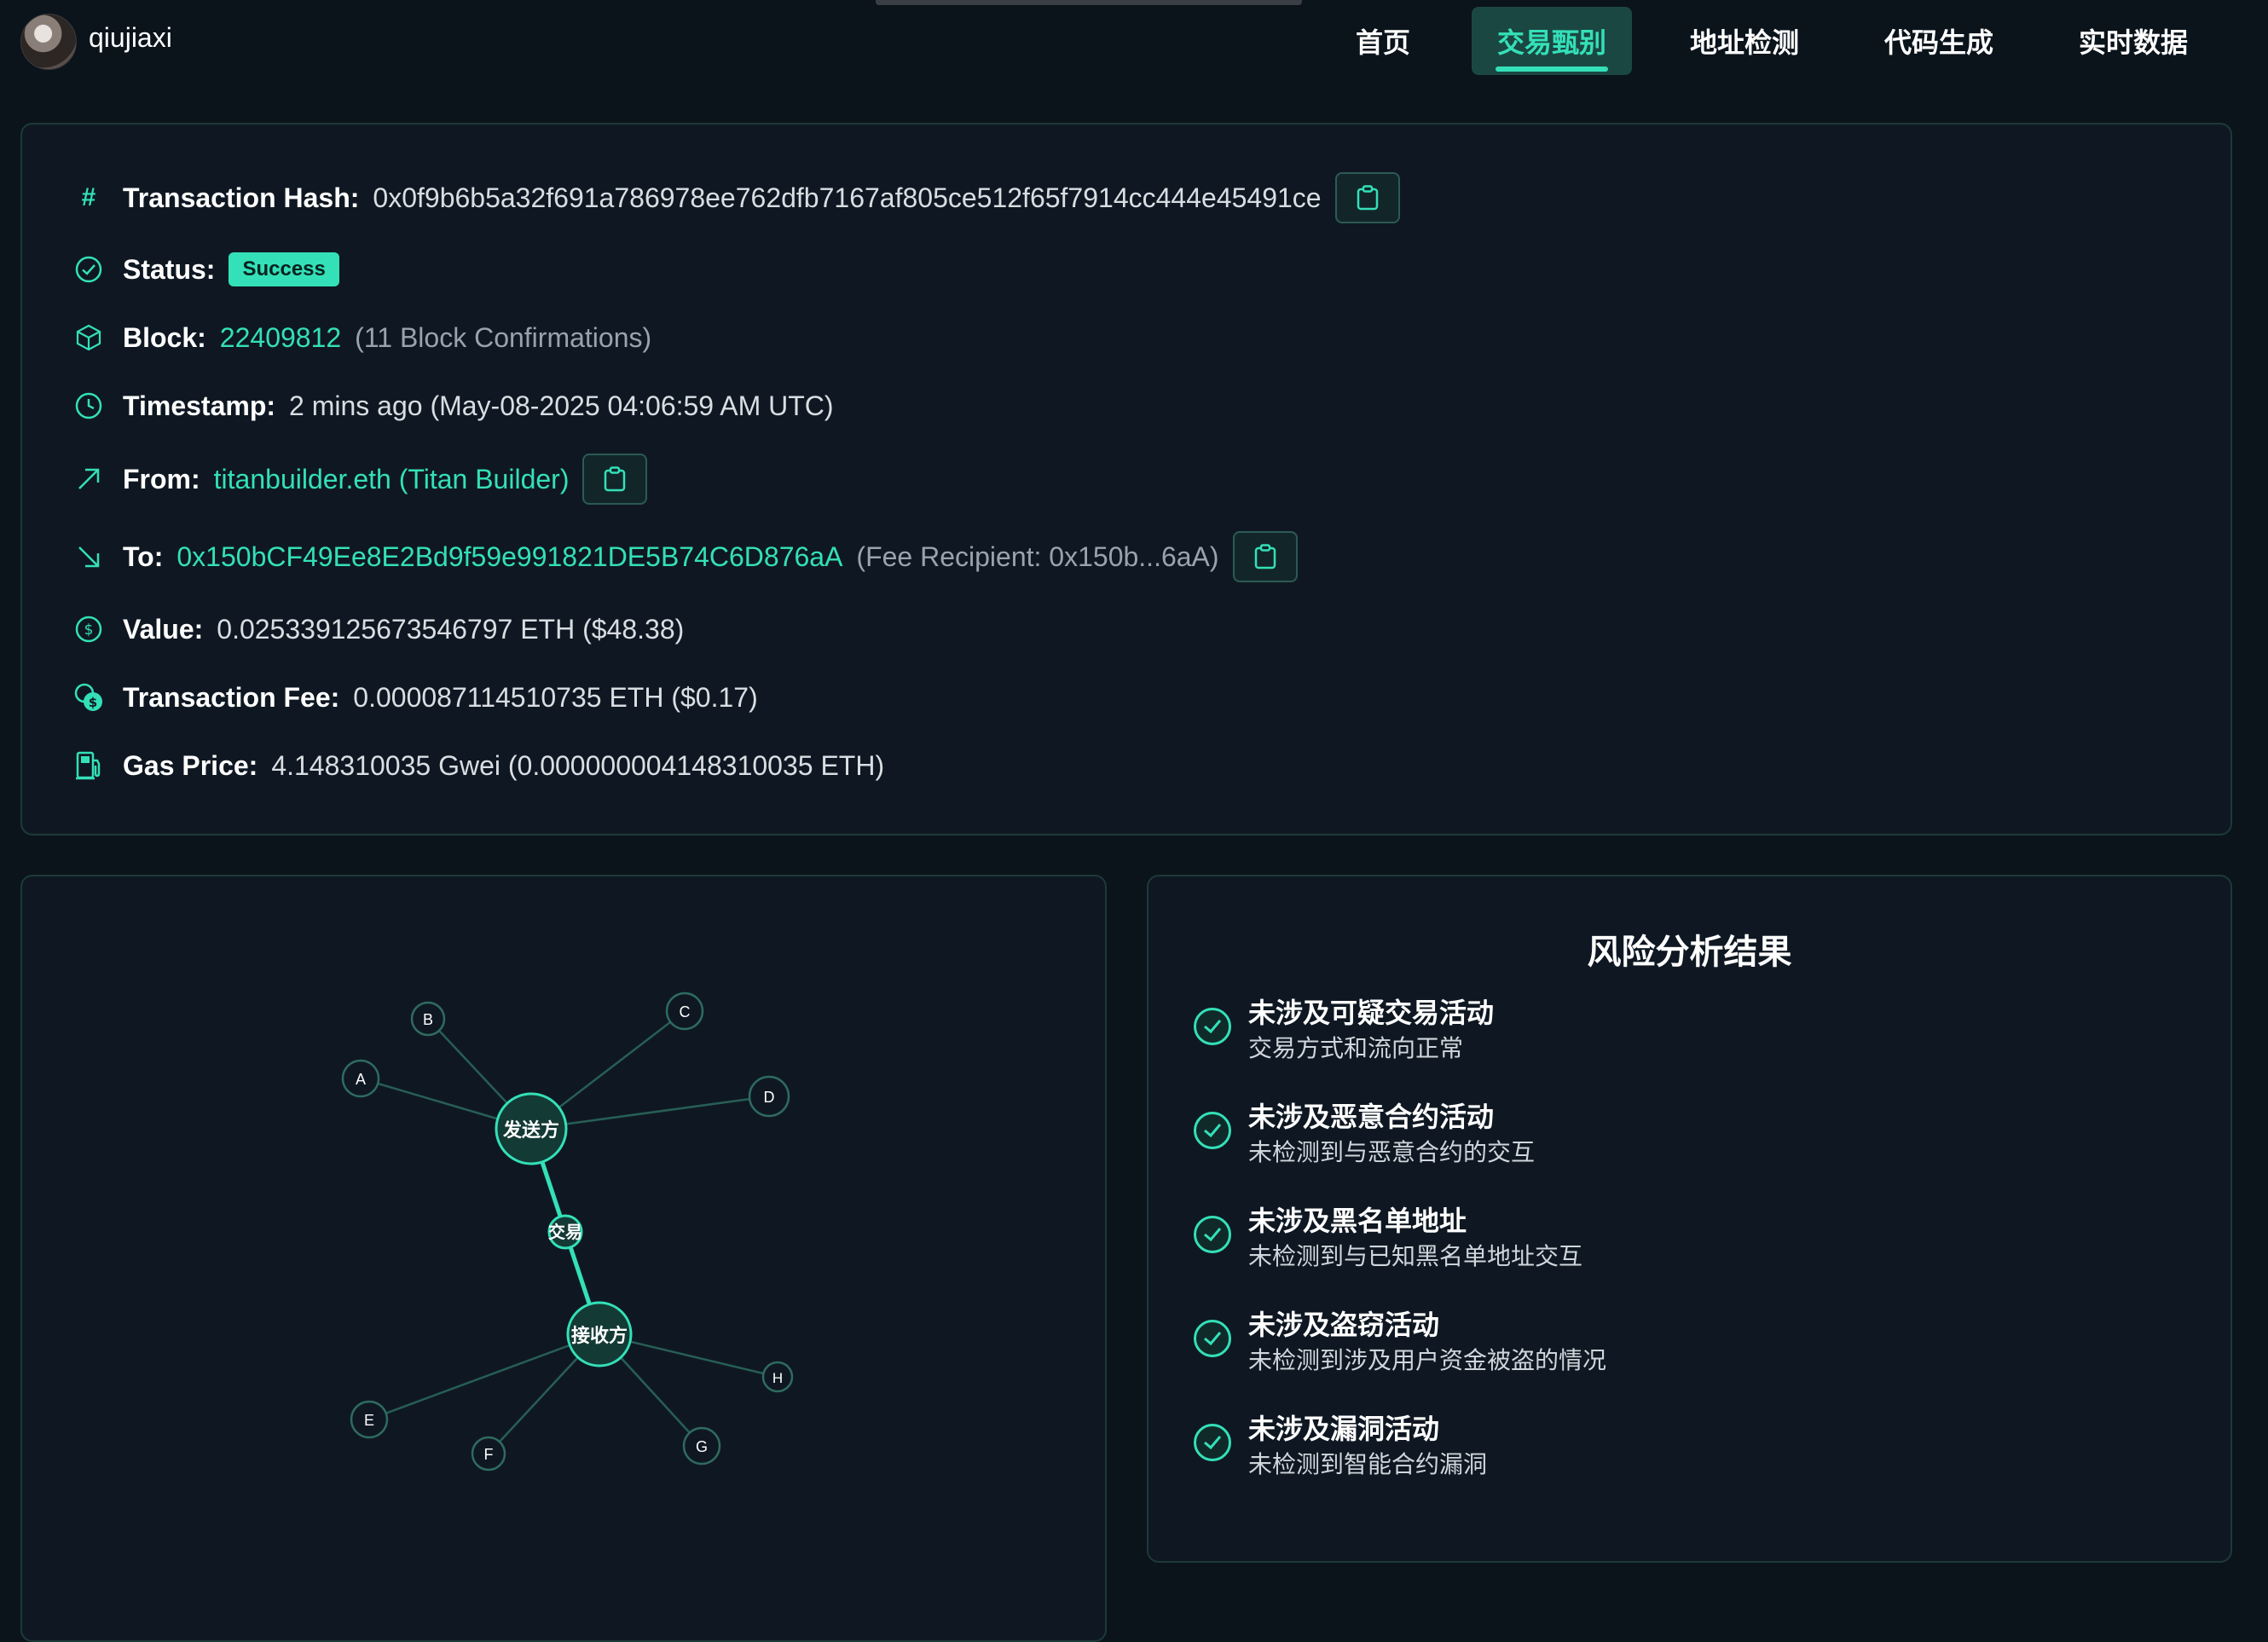  What do you see at coordinates (1392, 1152) in the screenshot?
I see `risk-item-description: 未检测到与恶意合约的交互` at bounding box center [1392, 1152].